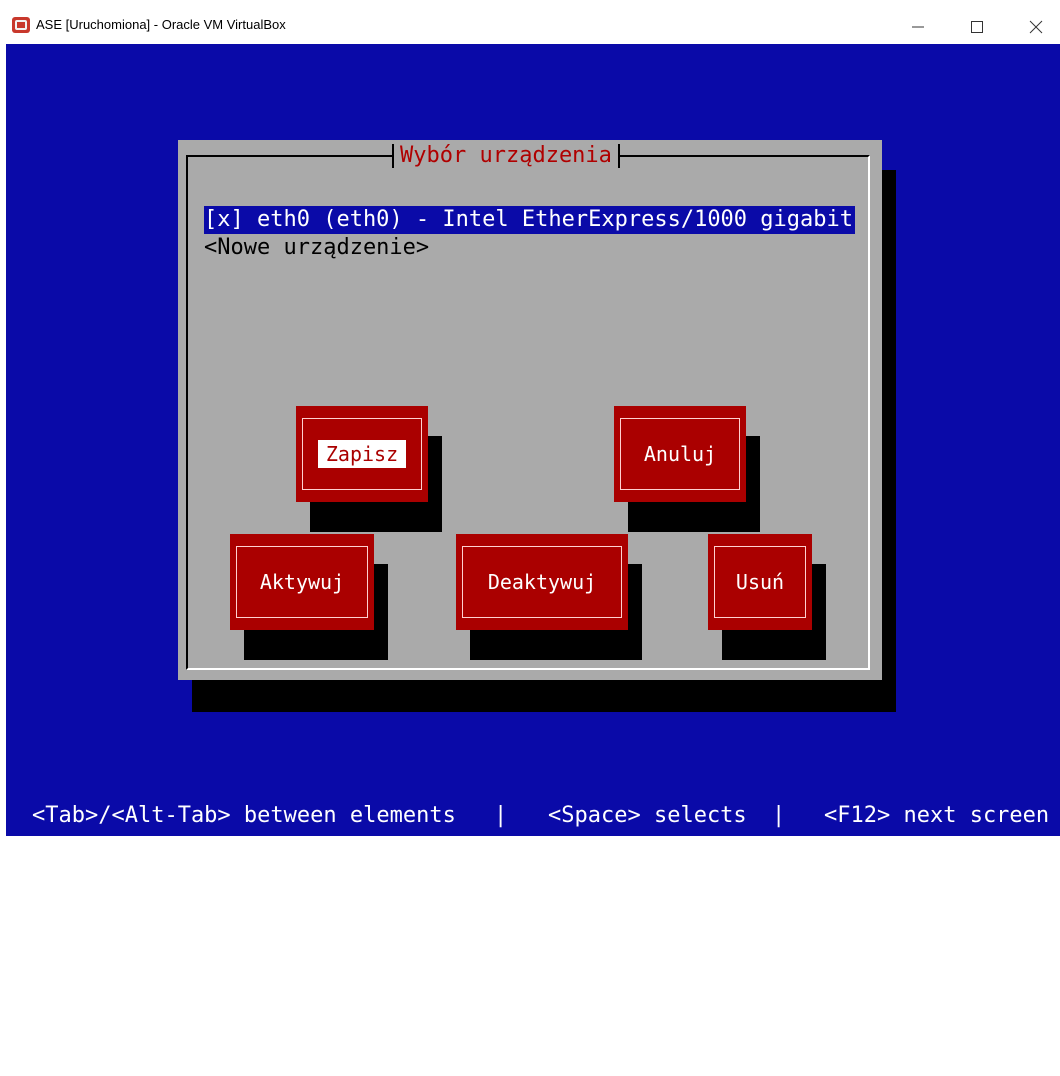 The image size is (1060, 1076). What do you see at coordinates (244, 815) in the screenshot?
I see `tab-hint: <Tab>/<Alt-Tab> between elements` at bounding box center [244, 815].